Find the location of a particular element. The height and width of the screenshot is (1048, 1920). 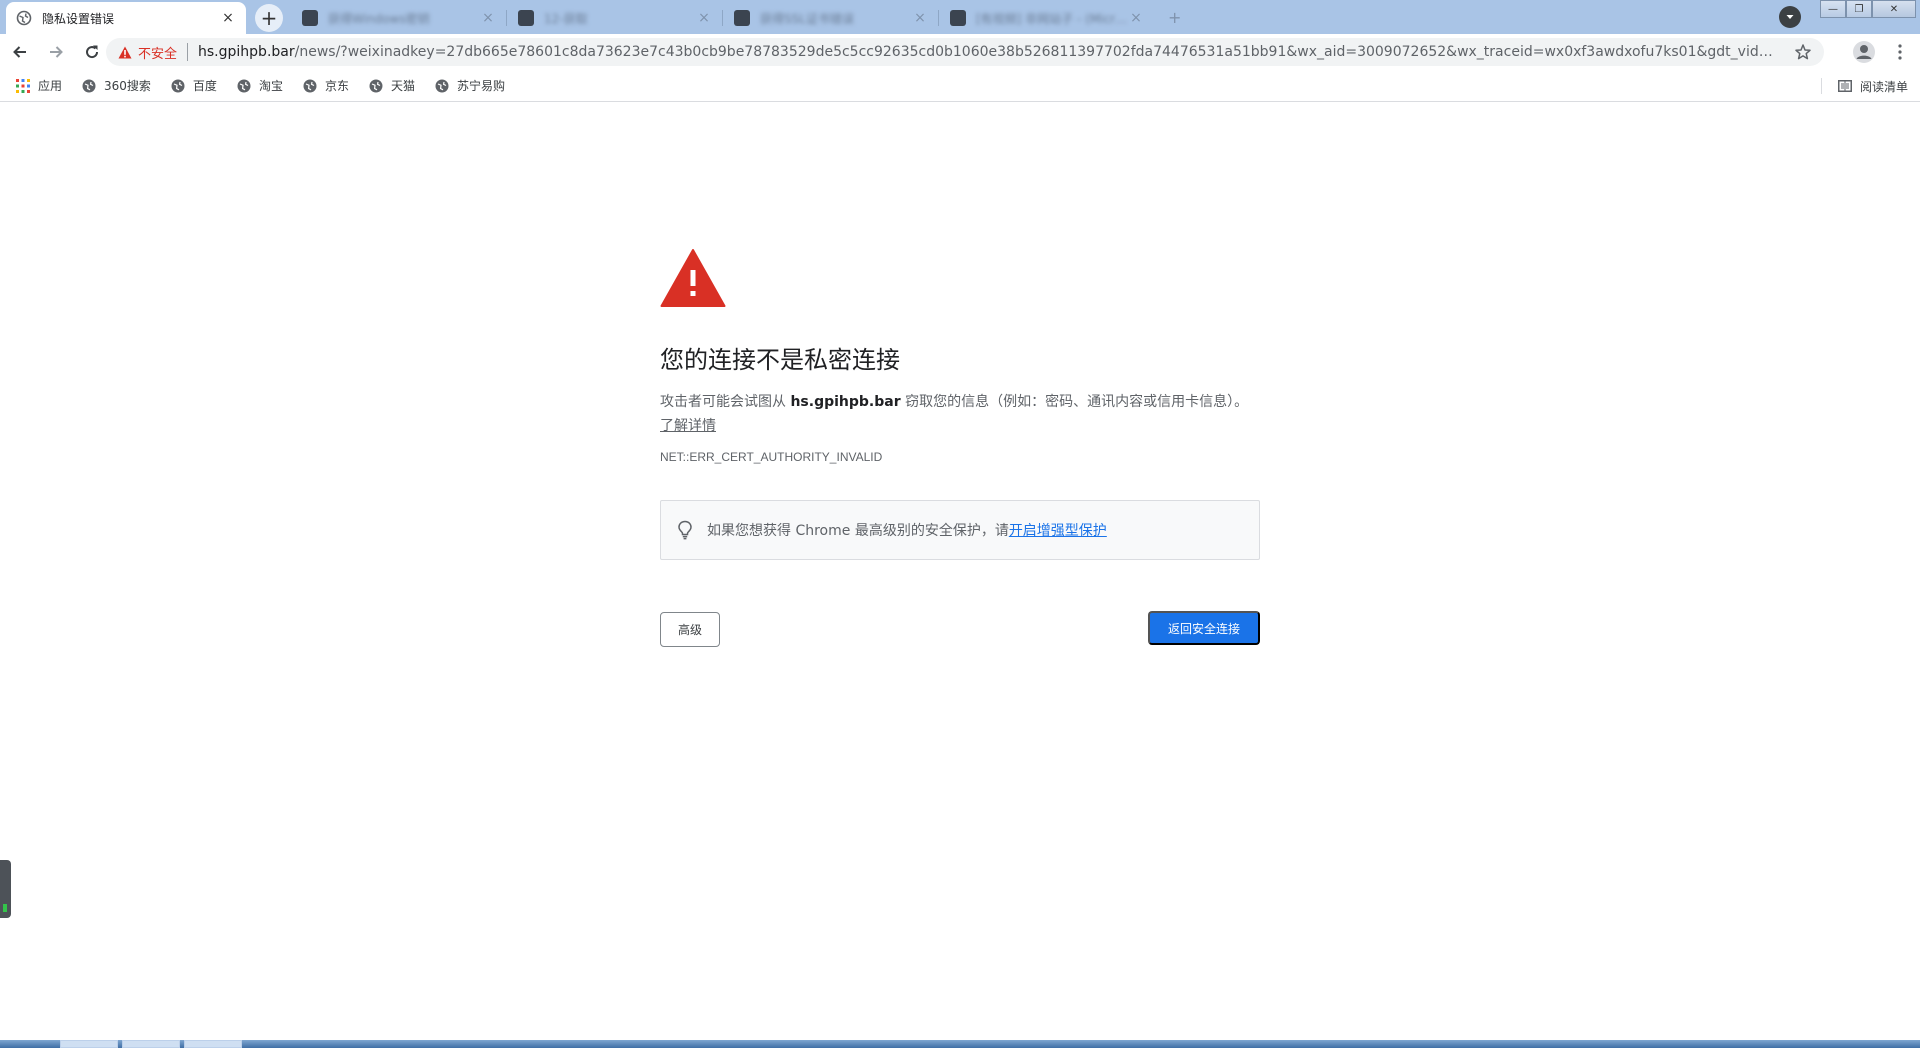

forward-arrow-icon is located at coordinates (56, 52).